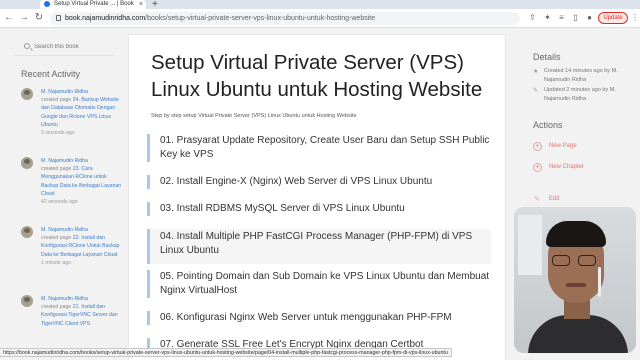 The image size is (640, 360). What do you see at coordinates (575, 280) in the screenshot?
I see `webcam-overlay` at bounding box center [575, 280].